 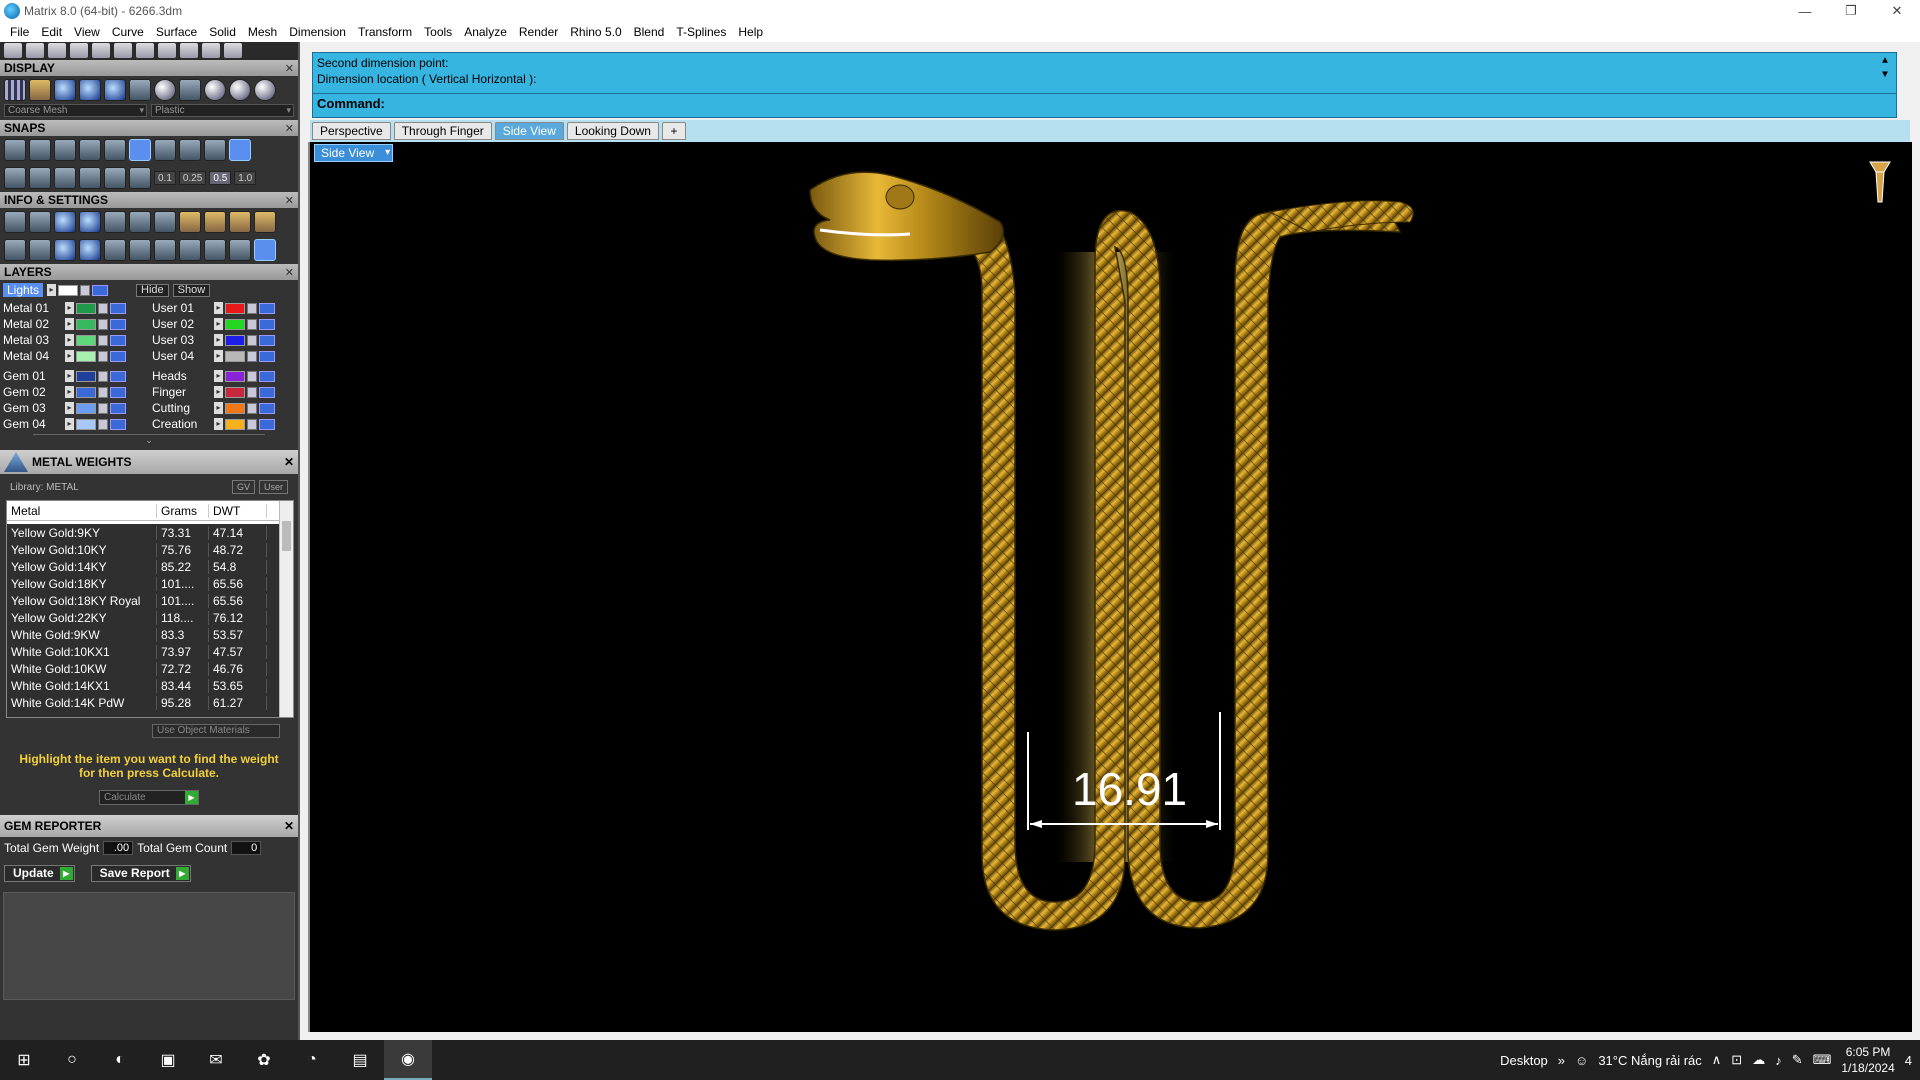 What do you see at coordinates (1778, 1060) in the screenshot?
I see `volume-icon: ♪` at bounding box center [1778, 1060].